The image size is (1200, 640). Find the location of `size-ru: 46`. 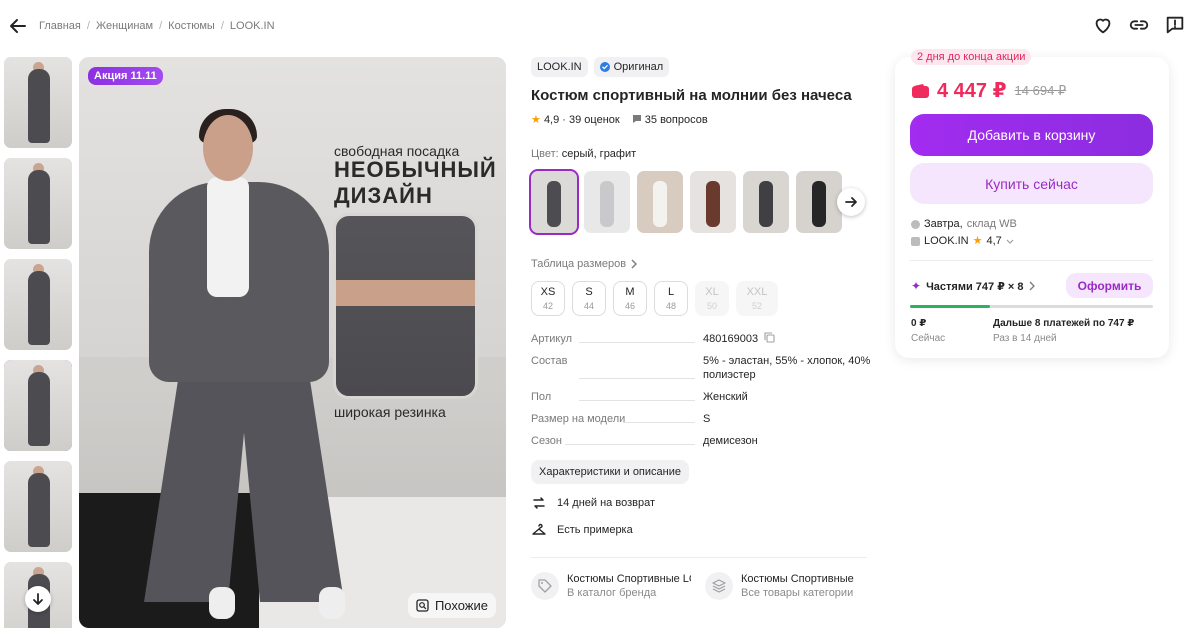

size-ru: 46 is located at coordinates (629, 306).